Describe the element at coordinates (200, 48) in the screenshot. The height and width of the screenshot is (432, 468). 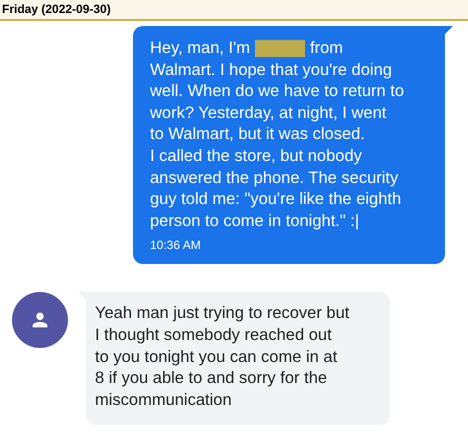
I see `message-text: Hey, man, I'm` at that location.